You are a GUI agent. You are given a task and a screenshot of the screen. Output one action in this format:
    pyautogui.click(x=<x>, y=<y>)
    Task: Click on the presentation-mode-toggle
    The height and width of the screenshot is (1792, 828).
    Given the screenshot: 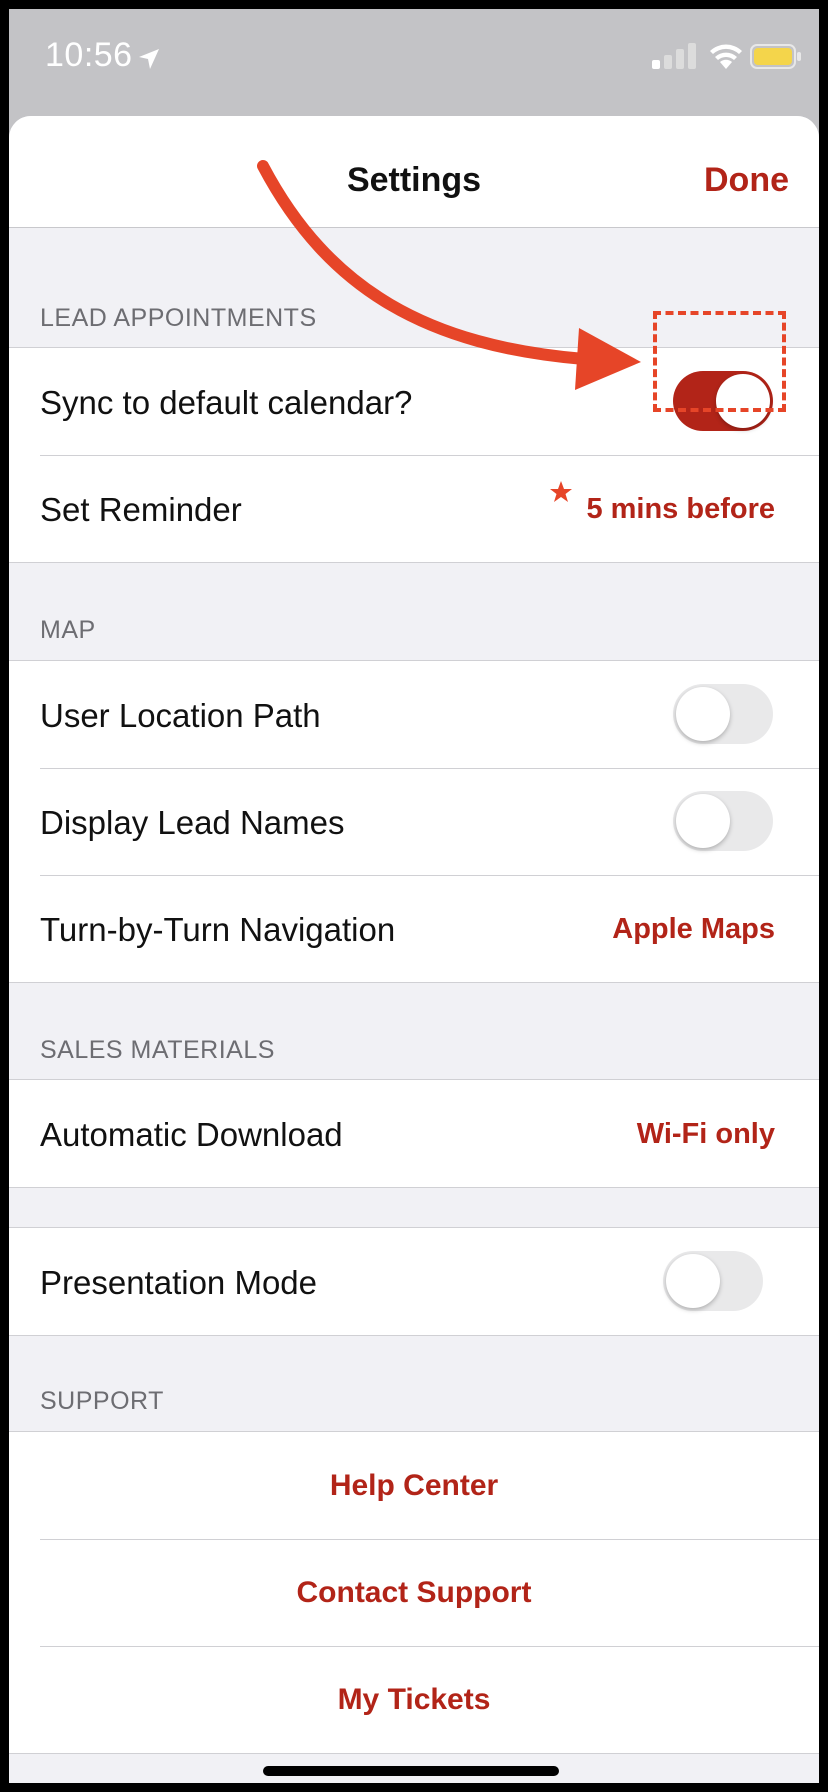 What is the action you would take?
    pyautogui.click(x=713, y=1281)
    